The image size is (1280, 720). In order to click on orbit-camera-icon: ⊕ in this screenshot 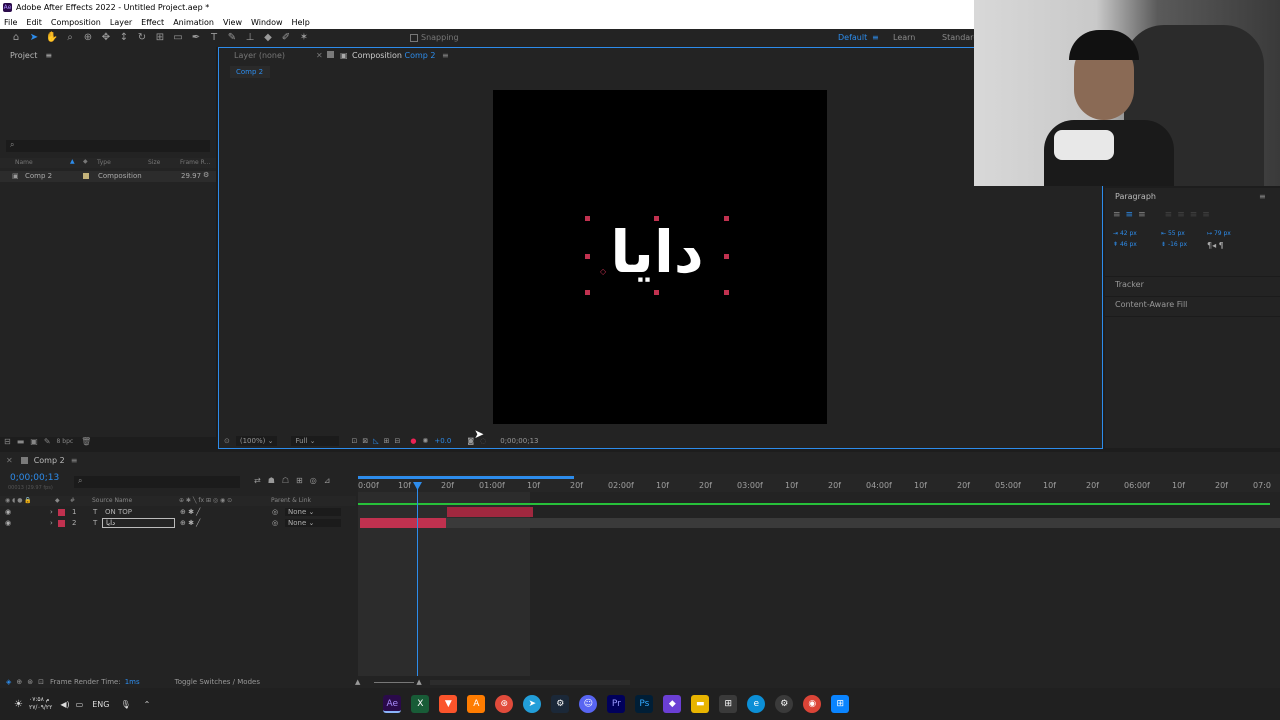, I will do `click(88, 38)`.